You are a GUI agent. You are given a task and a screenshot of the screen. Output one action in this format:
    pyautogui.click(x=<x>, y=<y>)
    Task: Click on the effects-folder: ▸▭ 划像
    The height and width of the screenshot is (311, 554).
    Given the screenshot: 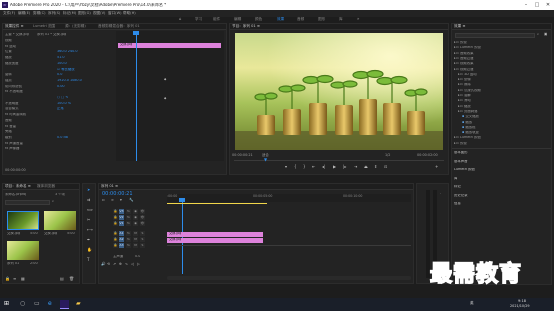 What is the action you would take?
    pyautogui.click(x=464, y=79)
    